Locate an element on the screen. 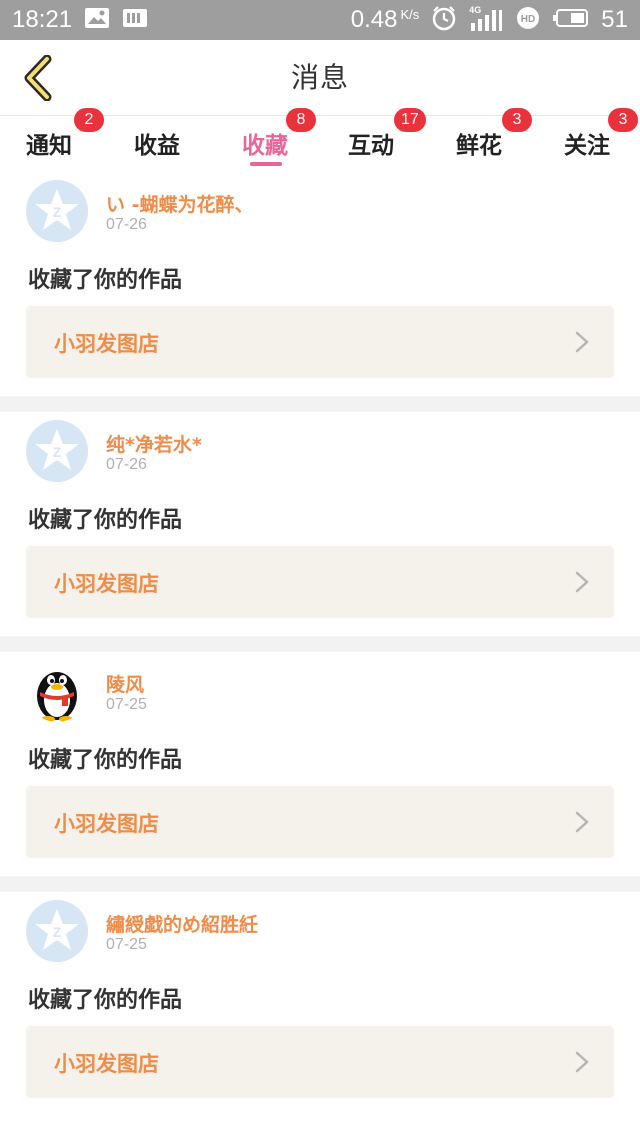  tab-label: 鲜花 is located at coordinates (479, 146).